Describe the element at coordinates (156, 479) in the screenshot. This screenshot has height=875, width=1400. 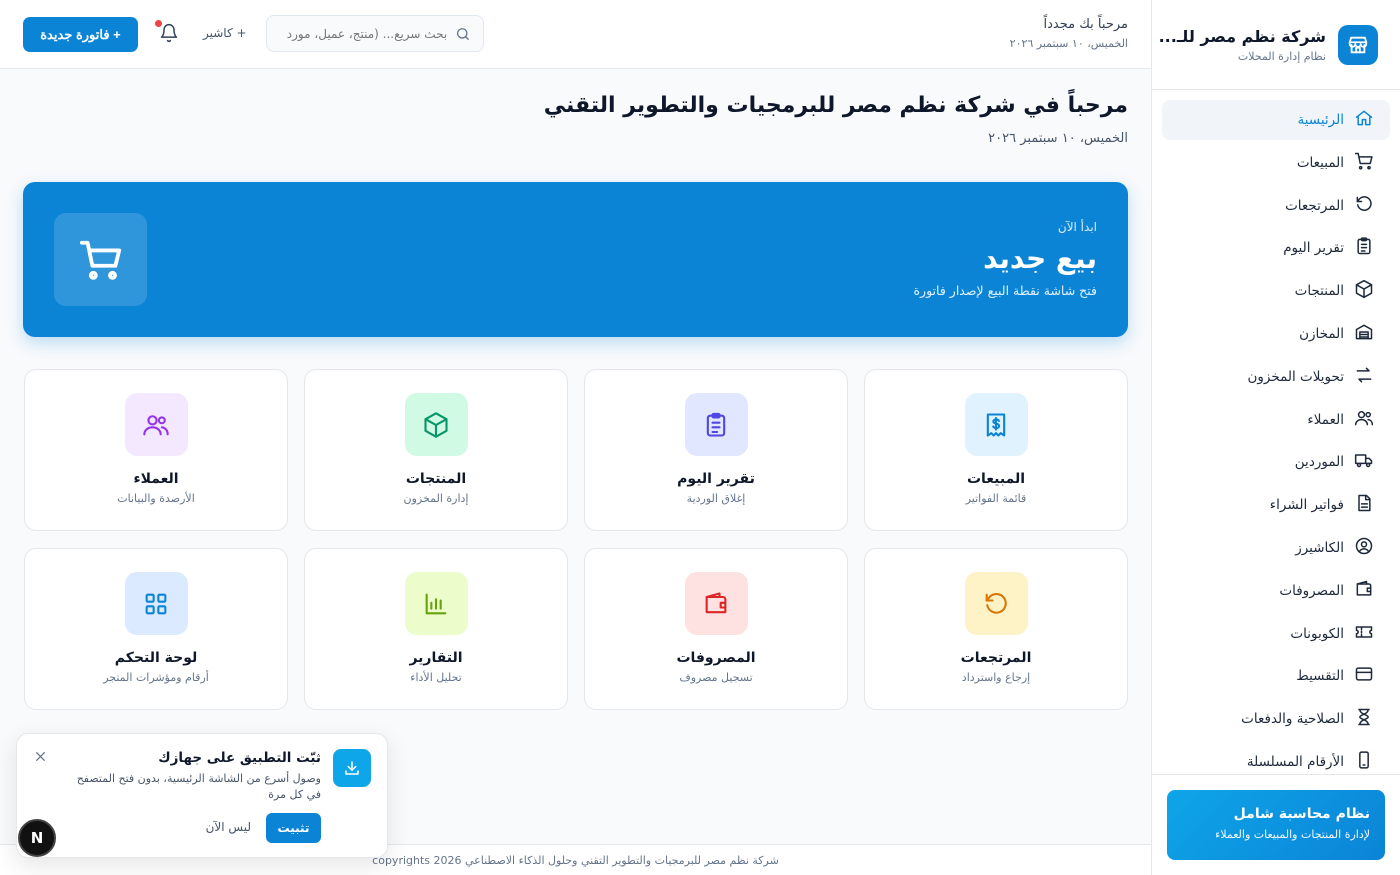
I see `card-title: العملاء` at that location.